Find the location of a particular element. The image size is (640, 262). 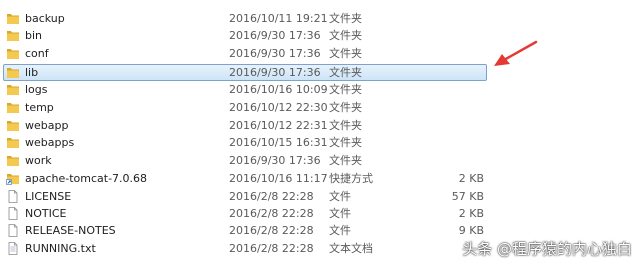

file-row: lib 2016/9/30 17:36 文件夹 is located at coordinates (245, 72).